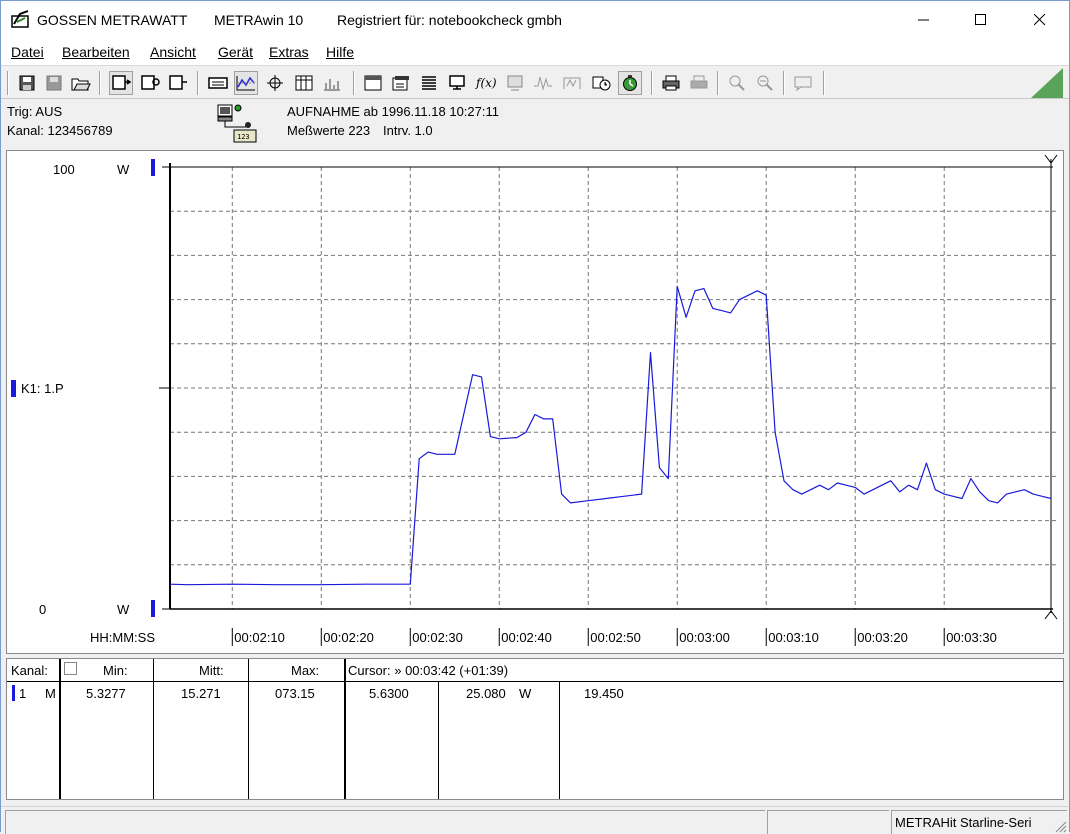  I want to click on zoom-in-icon, so click(737, 83).